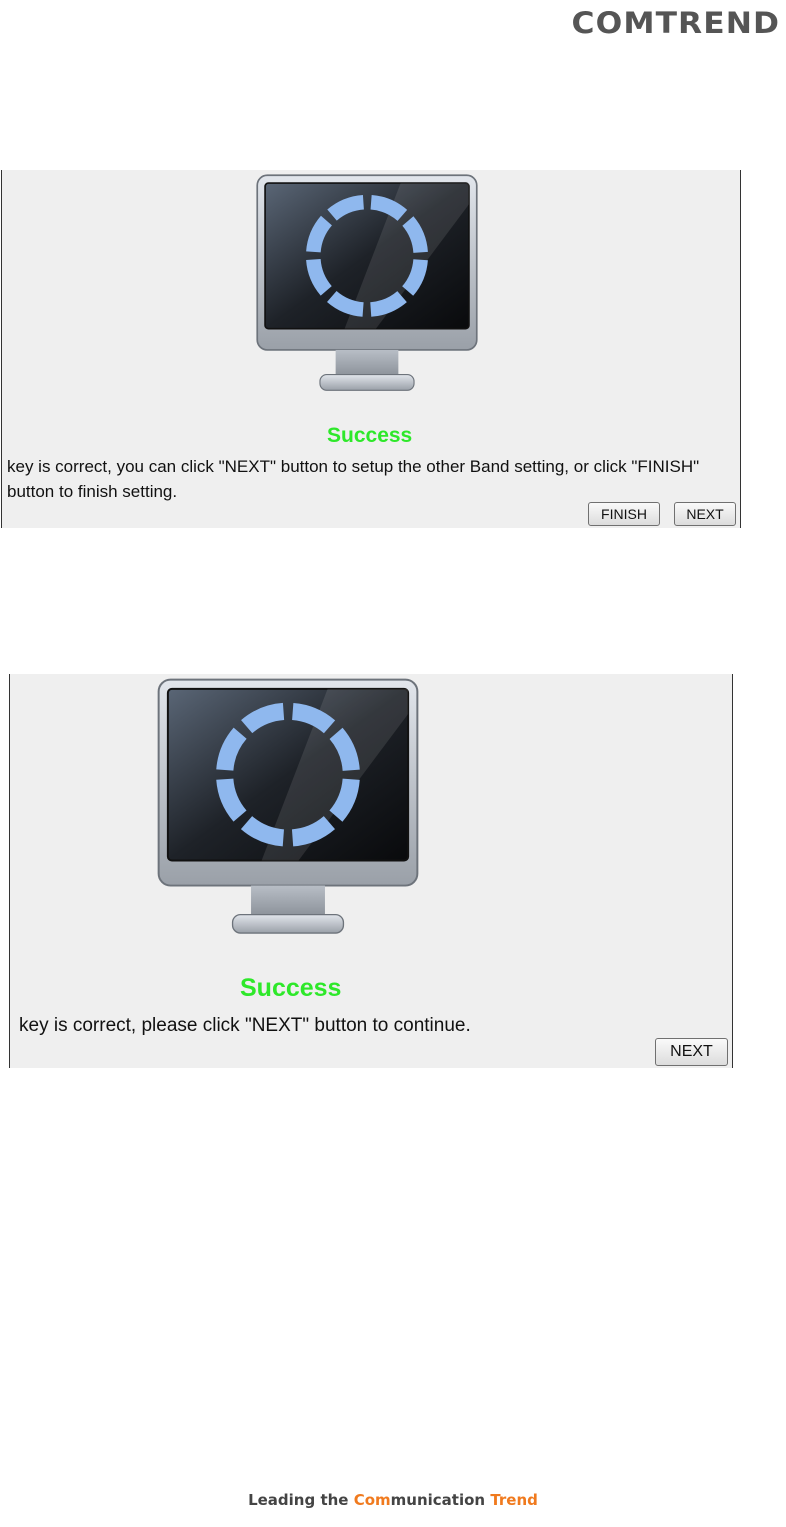  Describe the element at coordinates (440, 1500) in the screenshot. I see `tagline-part: munication` at that location.